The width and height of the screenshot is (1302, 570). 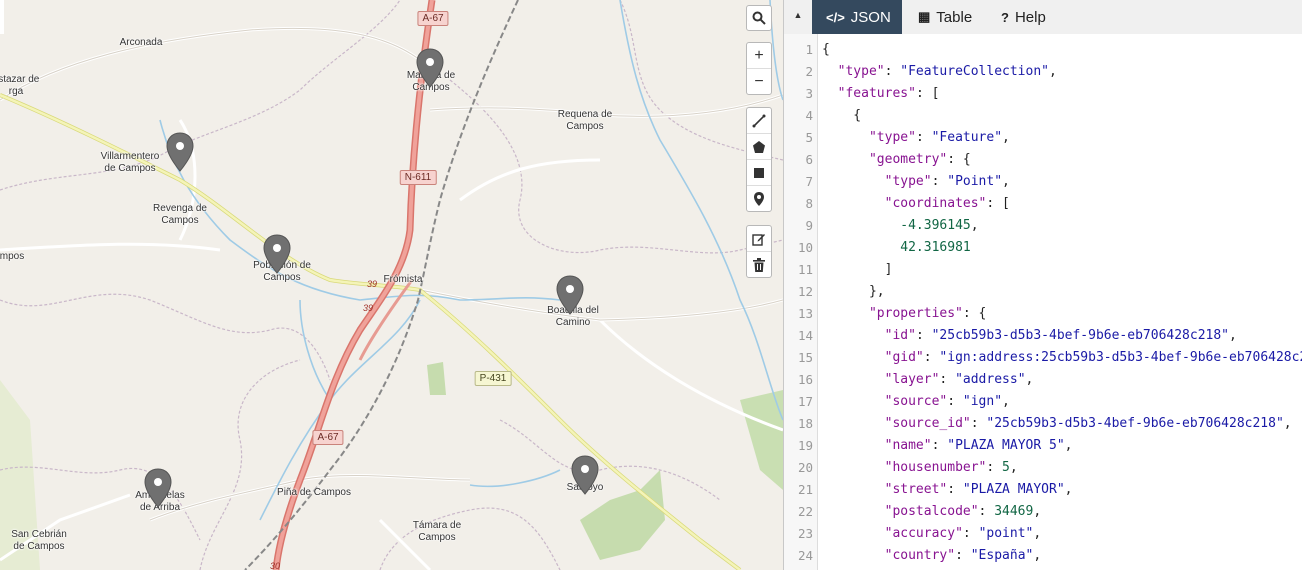 I want to click on zoom-out-button: −, so click(x=759, y=81).